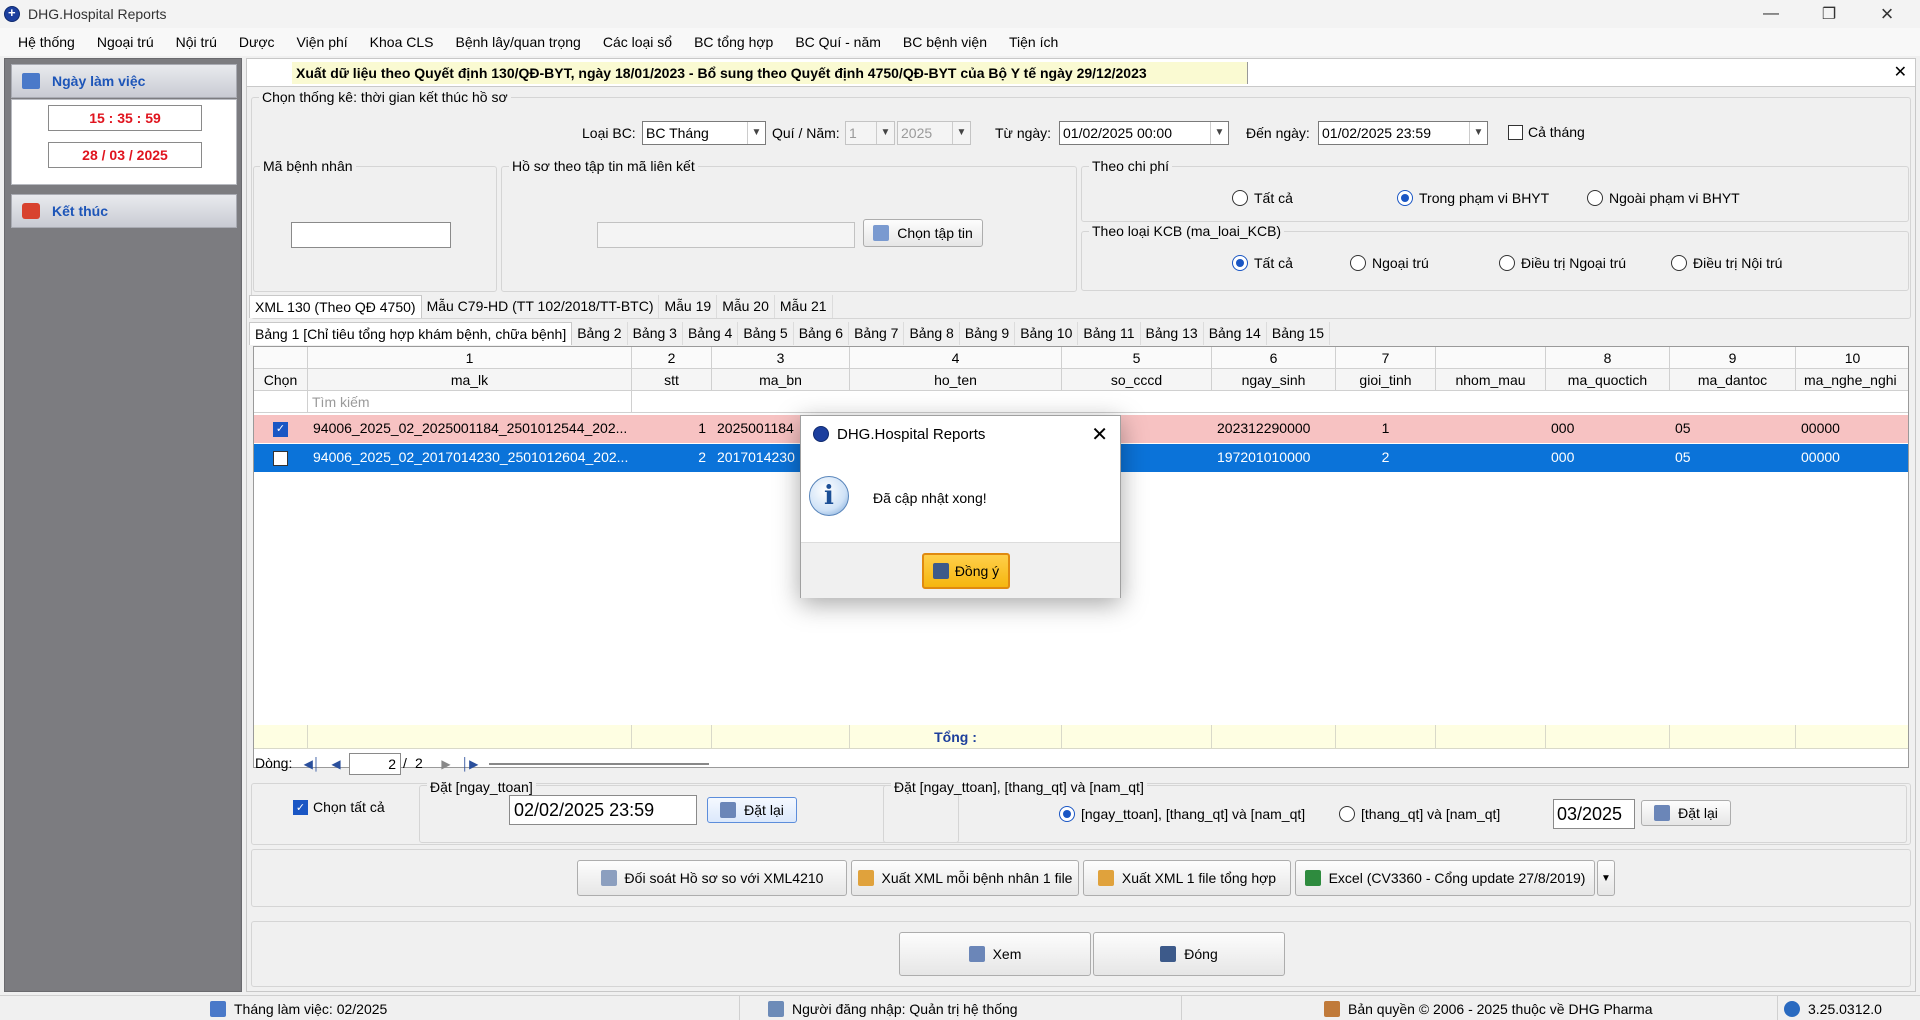  I want to click on ttoan-datetime-input: 02/02/2025 23:59, so click(603, 810).